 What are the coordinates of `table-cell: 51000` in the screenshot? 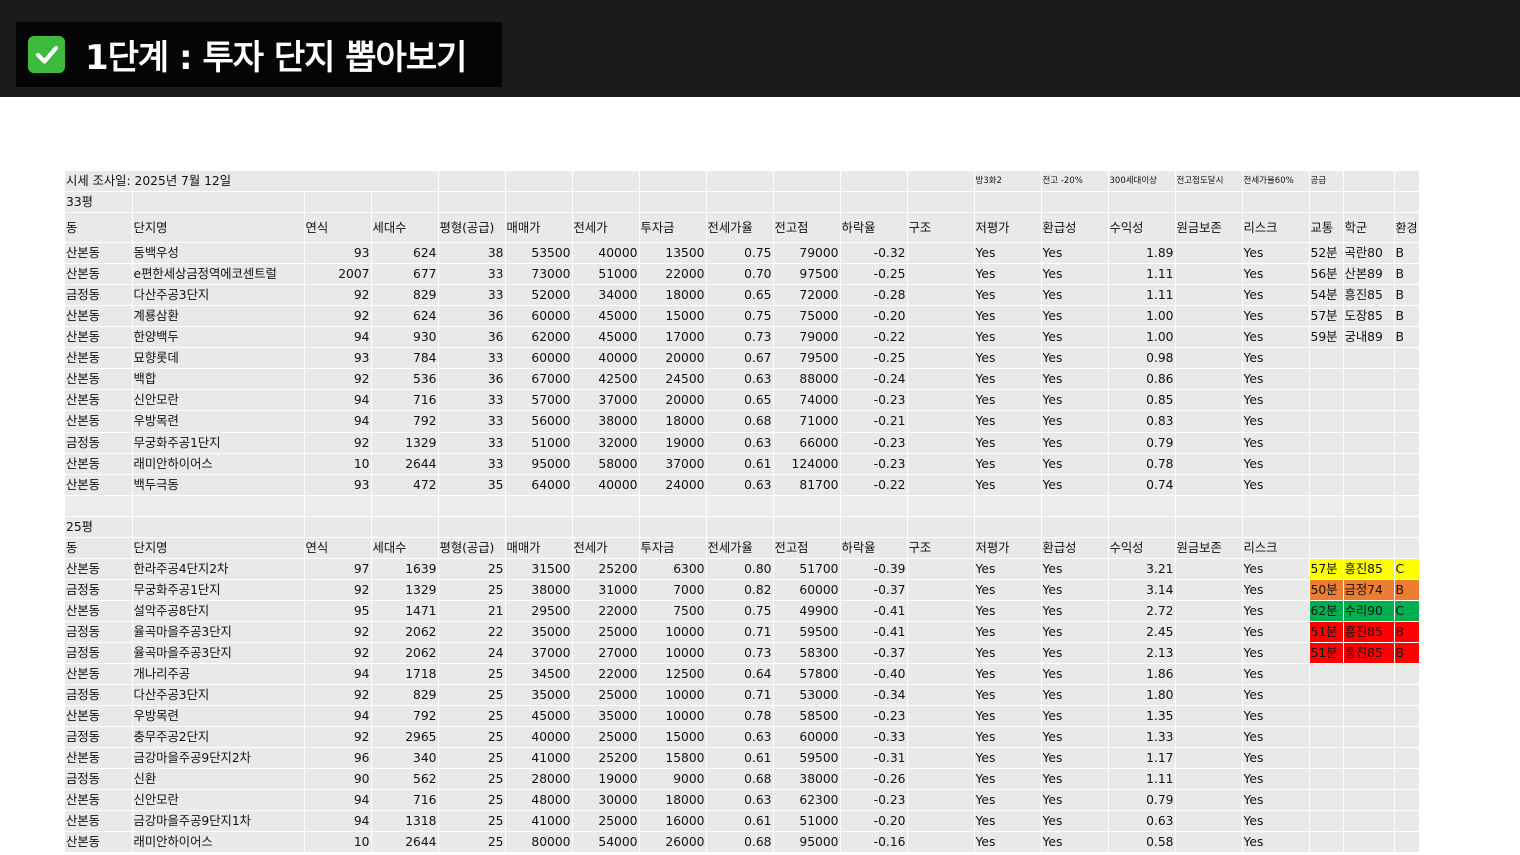 It's located at (807, 821).